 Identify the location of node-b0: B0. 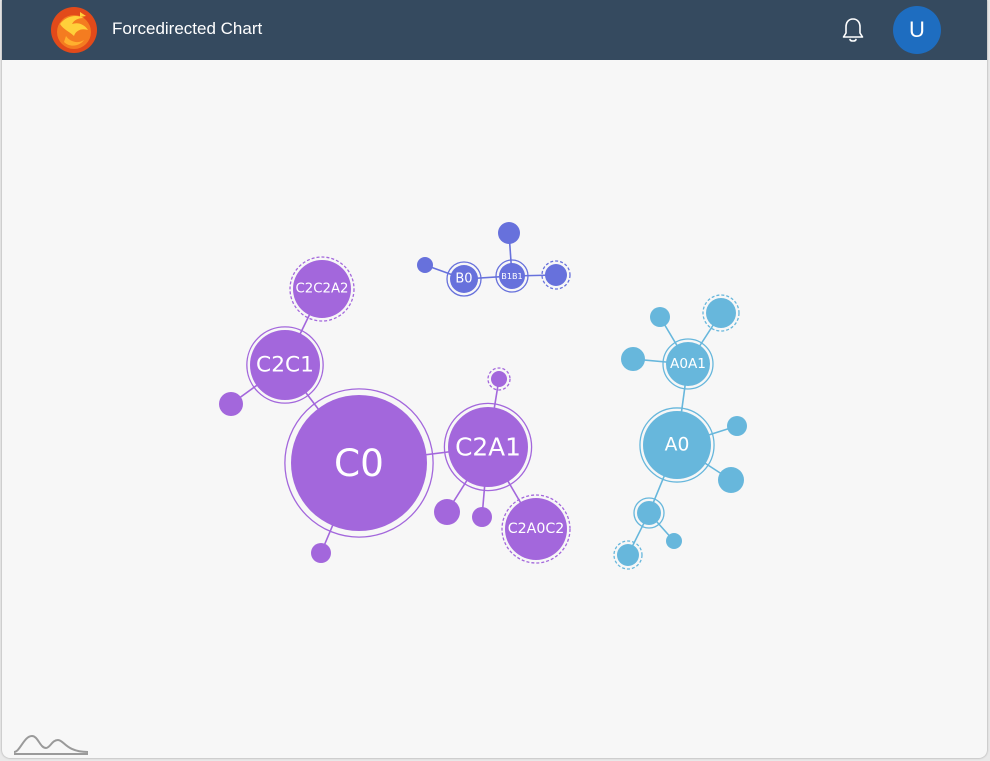
(464, 279).